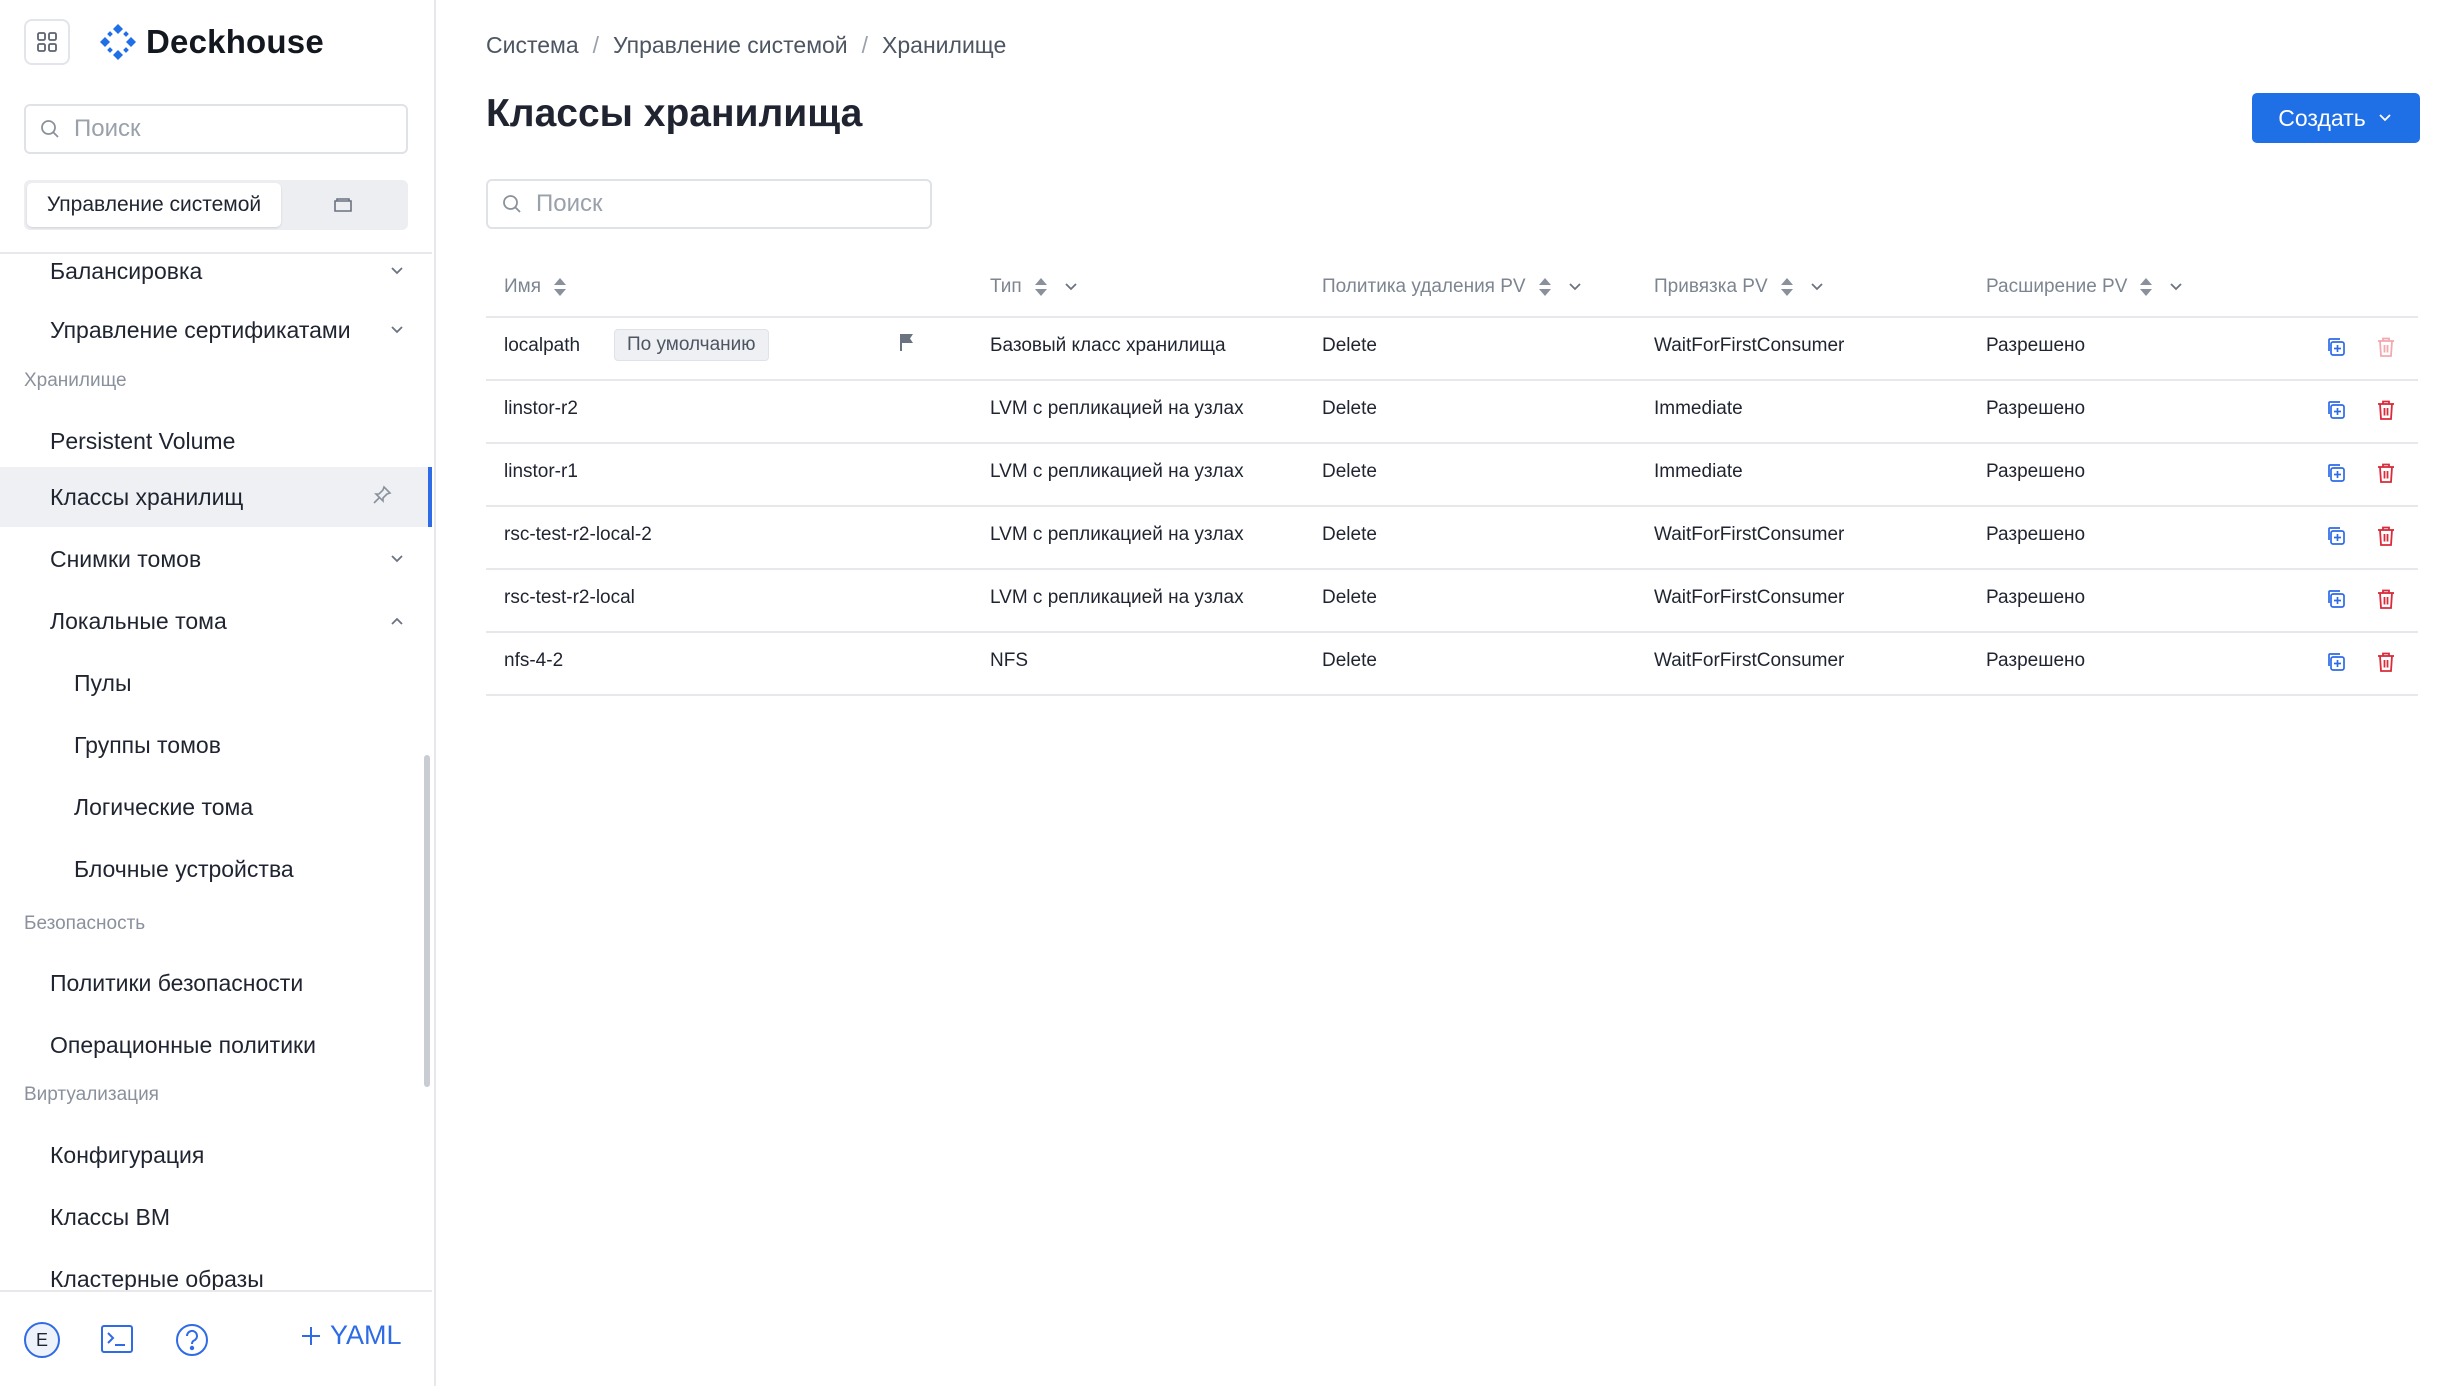 This screenshot has height=1388, width=2464. What do you see at coordinates (569, 598) in the screenshot?
I see `cell-name: rsc-test-r2-local` at bounding box center [569, 598].